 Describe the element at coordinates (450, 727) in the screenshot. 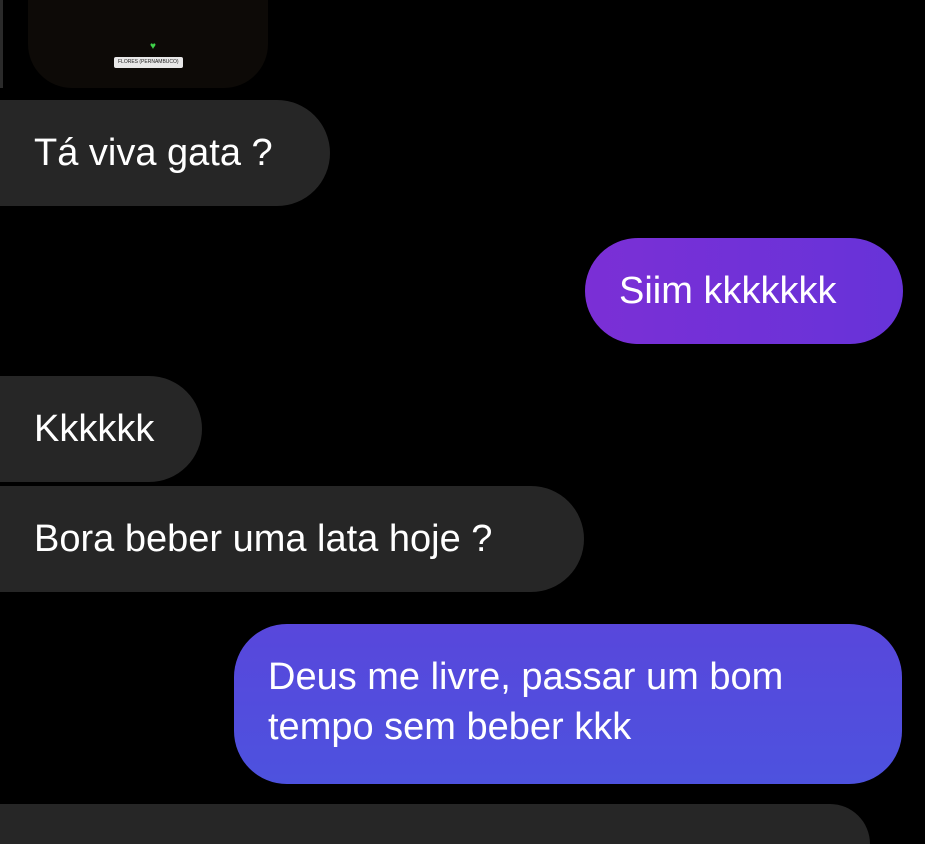

I see `message-text-line-2: tempo sem beber kkk` at that location.